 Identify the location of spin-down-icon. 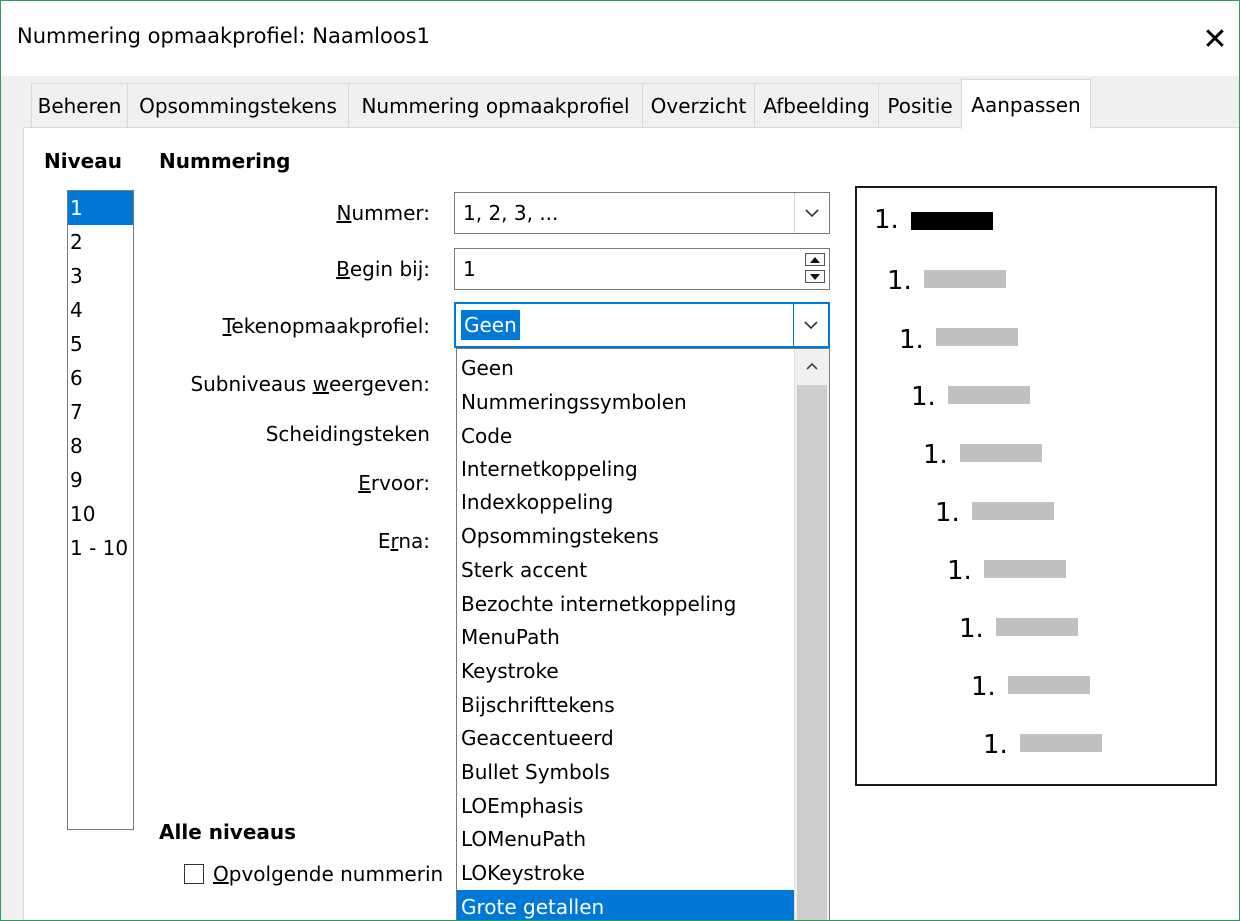
(815, 276).